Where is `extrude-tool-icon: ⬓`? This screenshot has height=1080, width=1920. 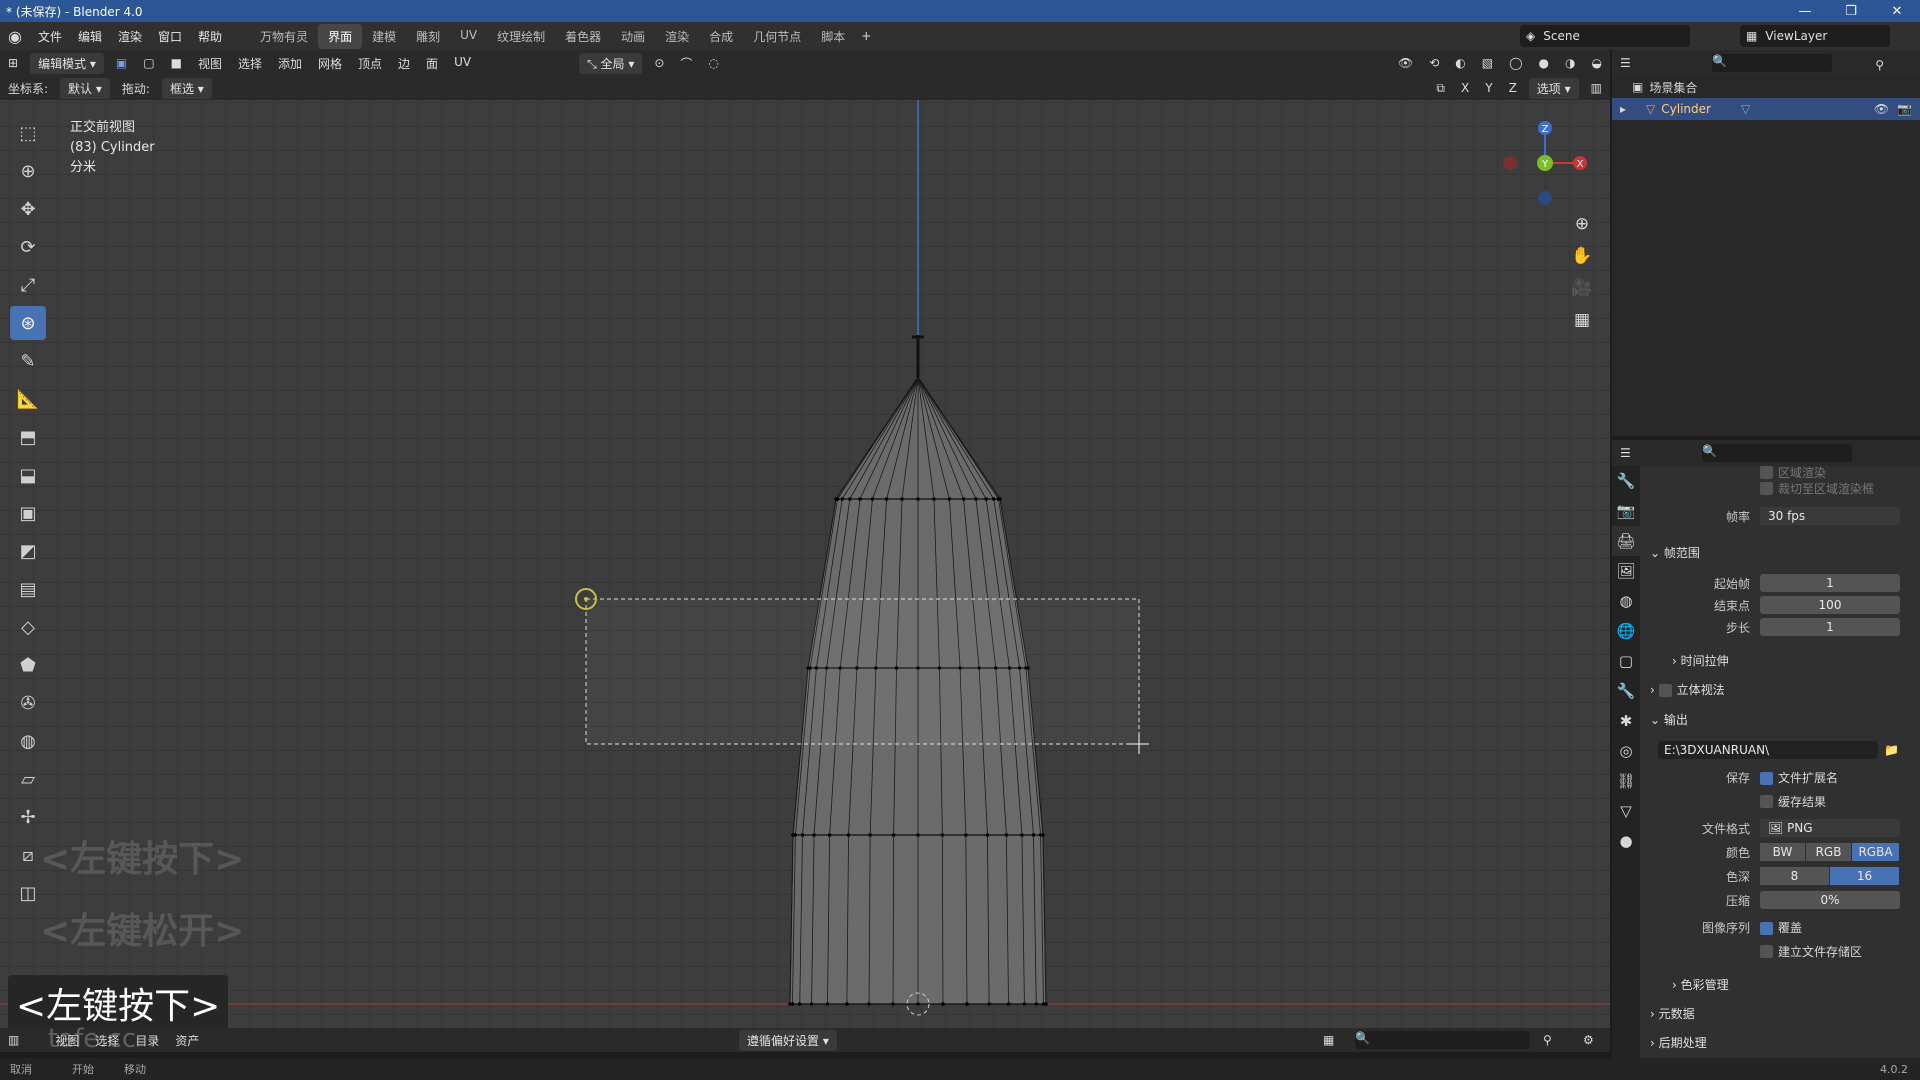 extrude-tool-icon: ⬓ is located at coordinates (28, 475).